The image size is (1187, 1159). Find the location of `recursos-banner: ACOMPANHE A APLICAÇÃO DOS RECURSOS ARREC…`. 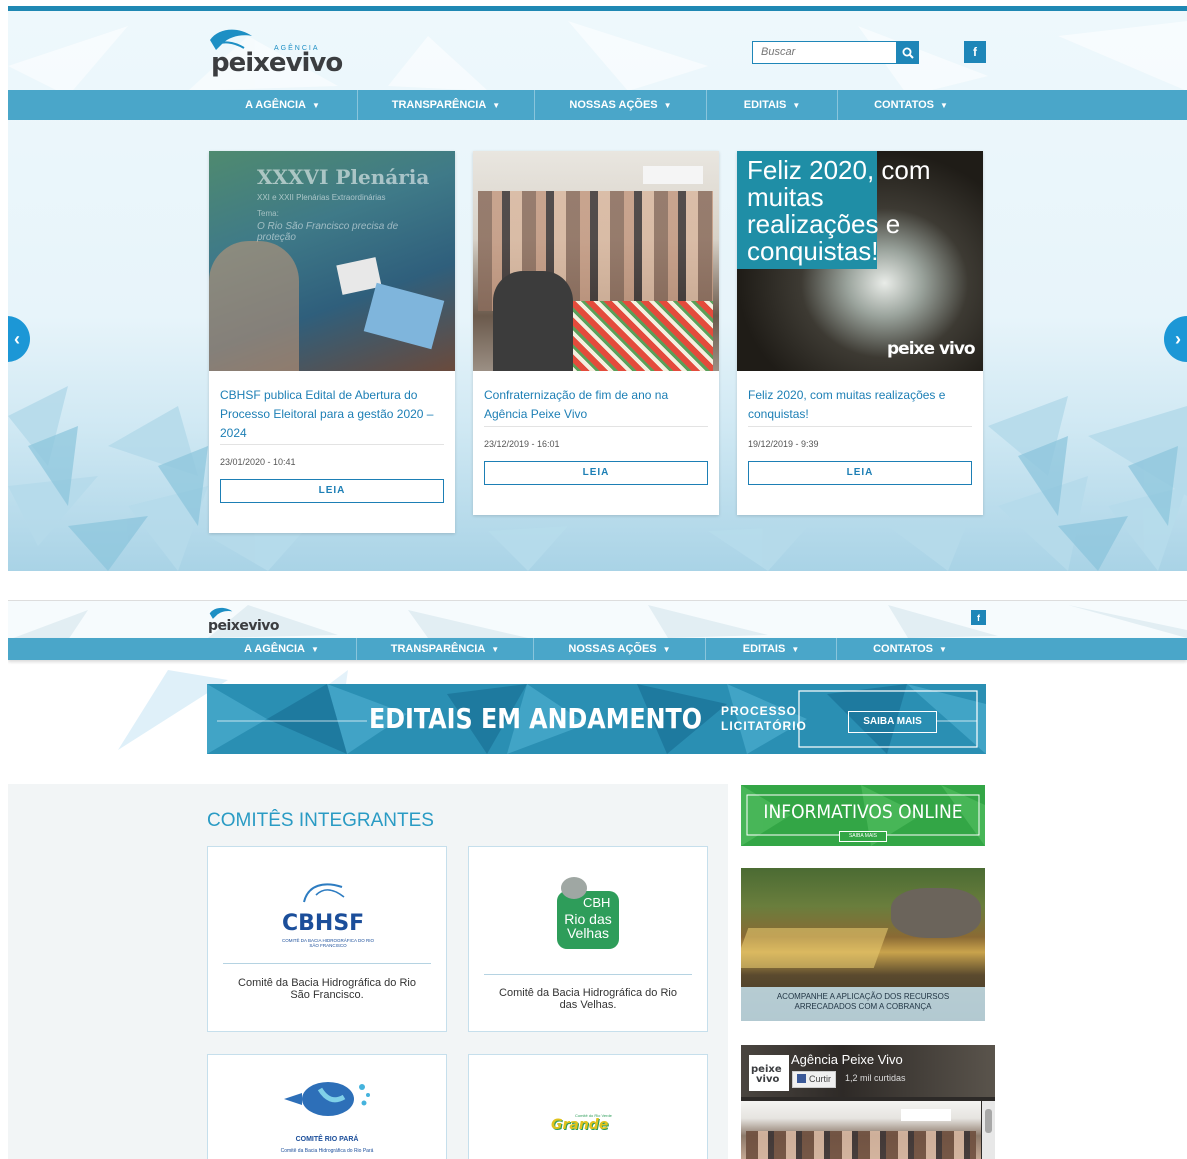

recursos-banner: ACOMPANHE A APLICAÇÃO DOS RECURSOS ARREC… is located at coordinates (863, 944).